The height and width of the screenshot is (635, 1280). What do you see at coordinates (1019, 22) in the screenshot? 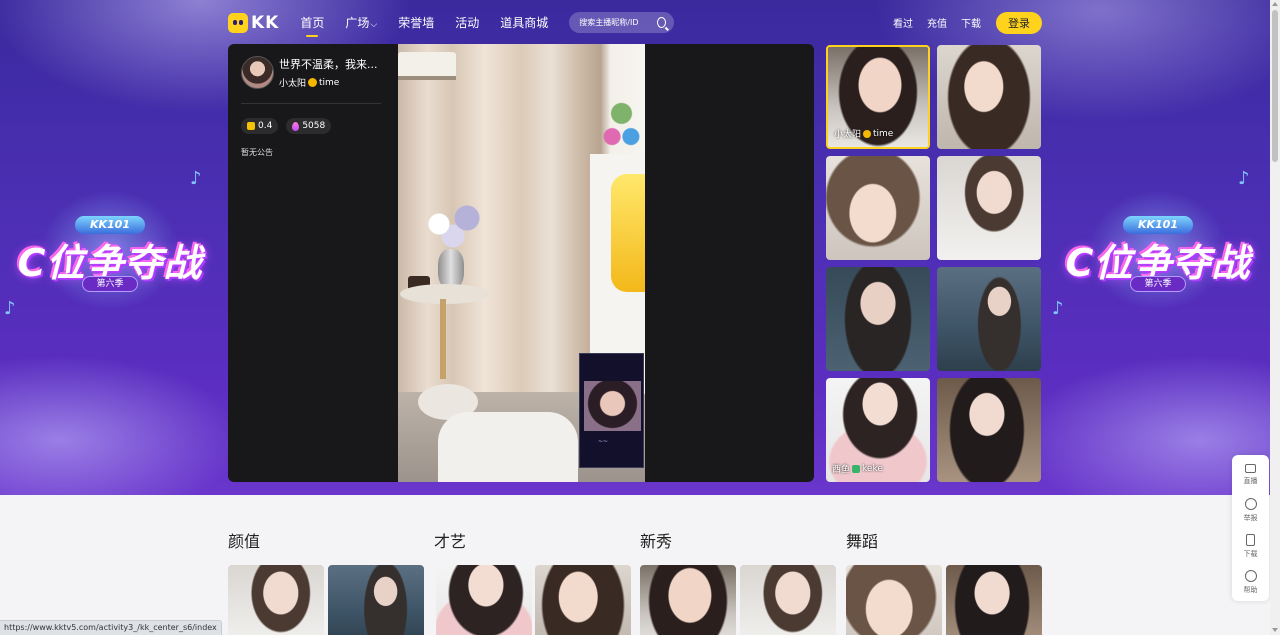
I see `login-button: 登录` at bounding box center [1019, 22].